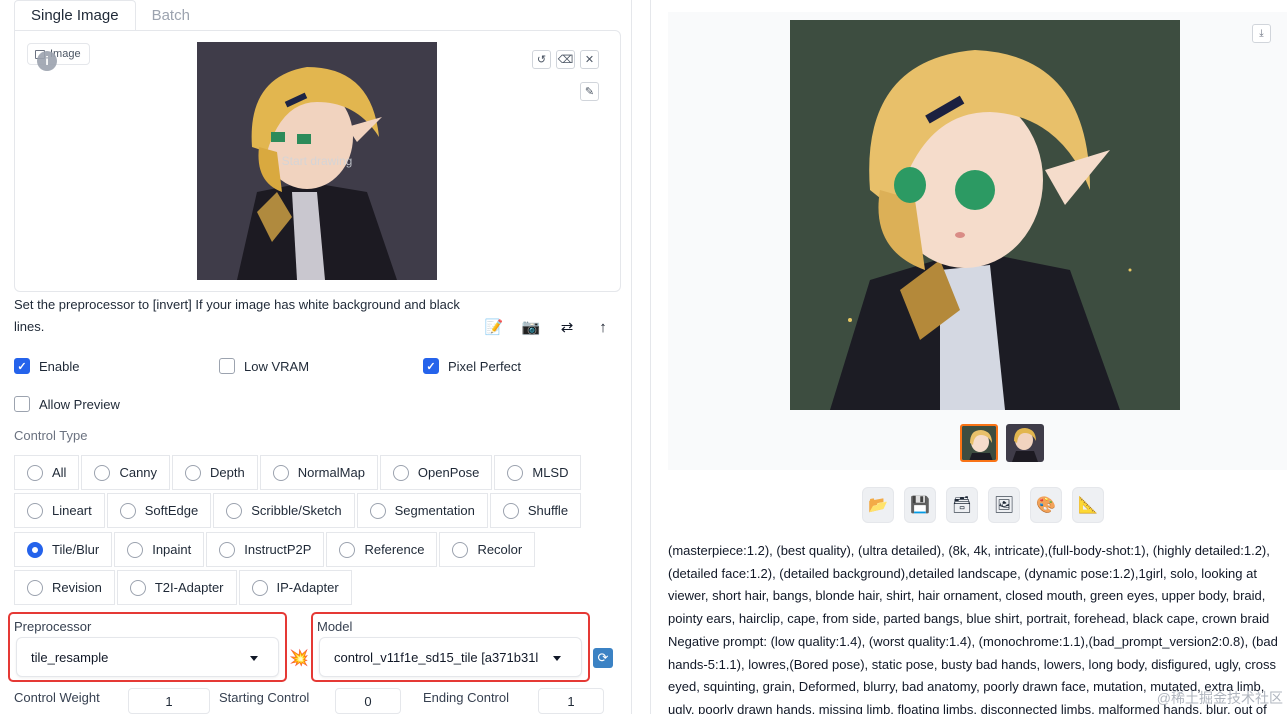  Describe the element at coordinates (171, 15) in the screenshot. I see `tab-batch: Batch` at that location.